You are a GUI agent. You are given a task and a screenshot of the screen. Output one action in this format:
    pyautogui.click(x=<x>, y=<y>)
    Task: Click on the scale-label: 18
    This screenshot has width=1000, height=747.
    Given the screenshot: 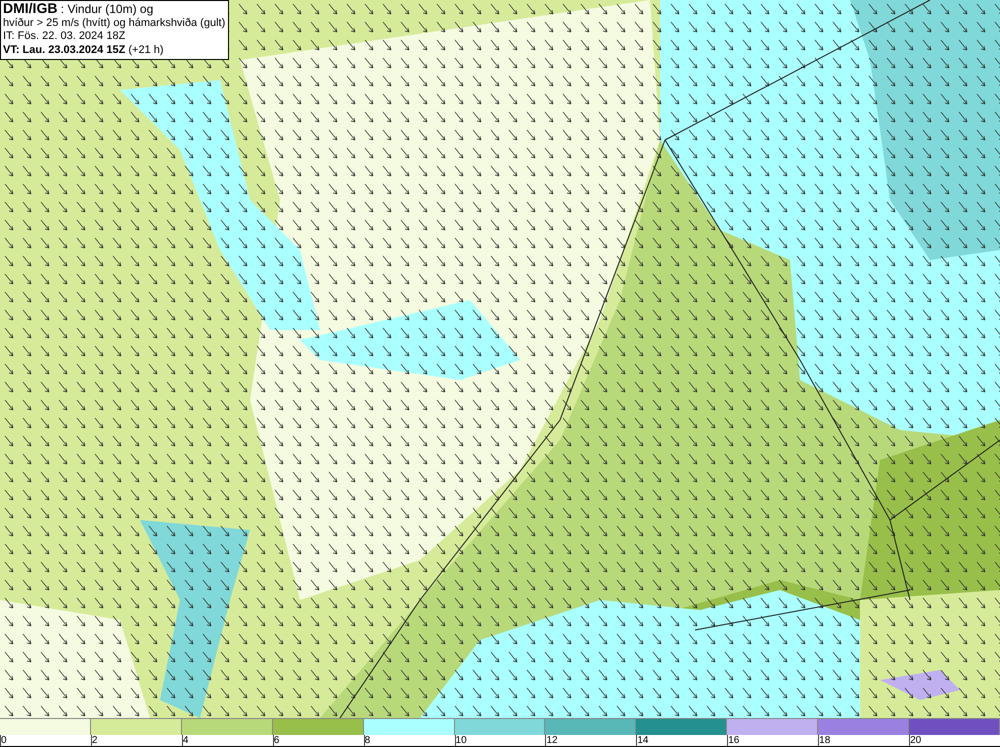 What is the action you would take?
    pyautogui.click(x=824, y=740)
    